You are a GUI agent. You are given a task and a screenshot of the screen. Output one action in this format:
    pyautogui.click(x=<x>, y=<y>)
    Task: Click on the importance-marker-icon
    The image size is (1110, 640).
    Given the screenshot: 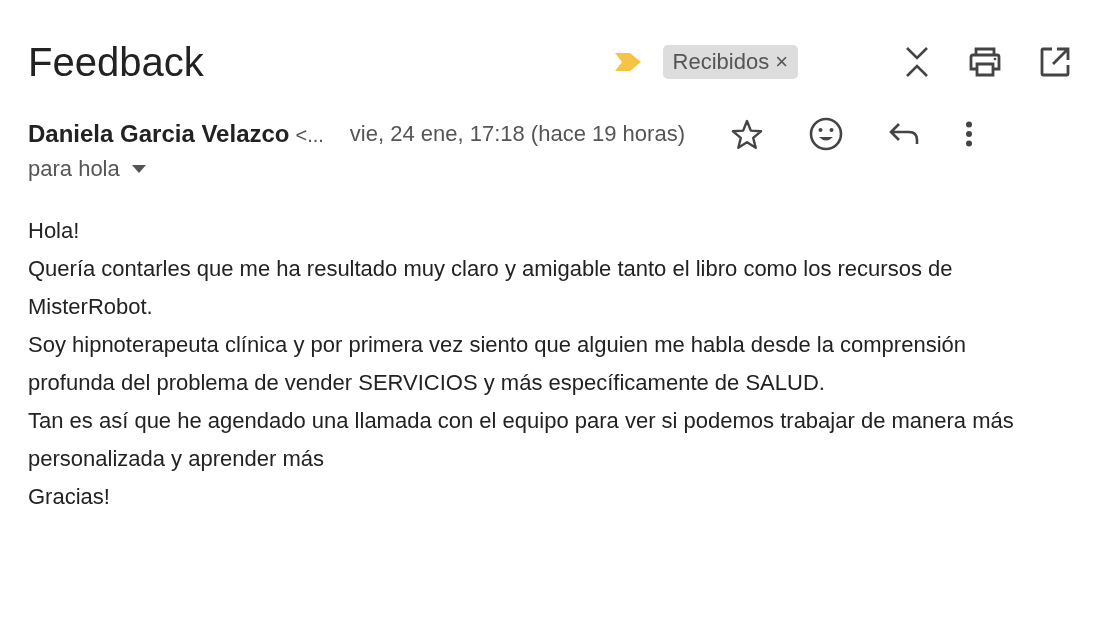 What is the action you would take?
    pyautogui.click(x=627, y=62)
    